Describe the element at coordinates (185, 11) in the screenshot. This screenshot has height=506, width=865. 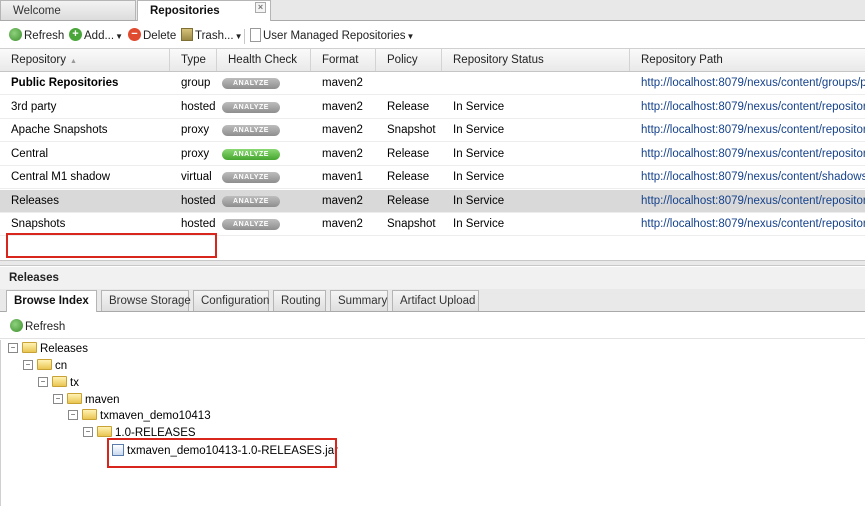
I see `tab-repositories-label: Repositories` at that location.